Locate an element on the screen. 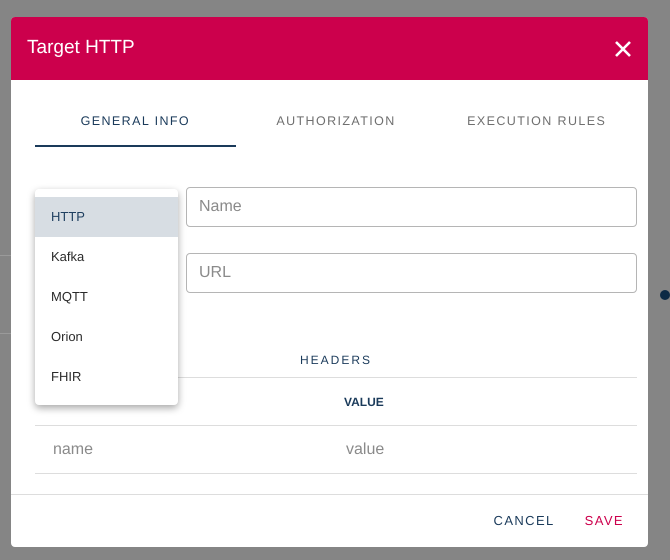 This screenshot has width=670, height=560. close-icon is located at coordinates (623, 49).